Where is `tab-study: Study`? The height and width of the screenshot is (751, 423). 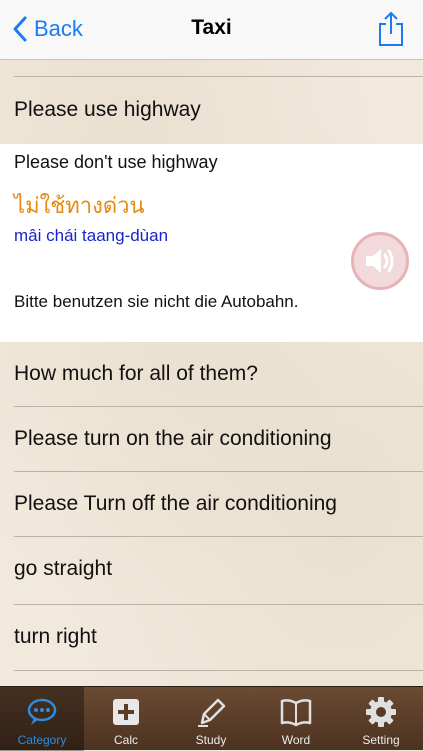 tab-study: Study is located at coordinates (211, 719).